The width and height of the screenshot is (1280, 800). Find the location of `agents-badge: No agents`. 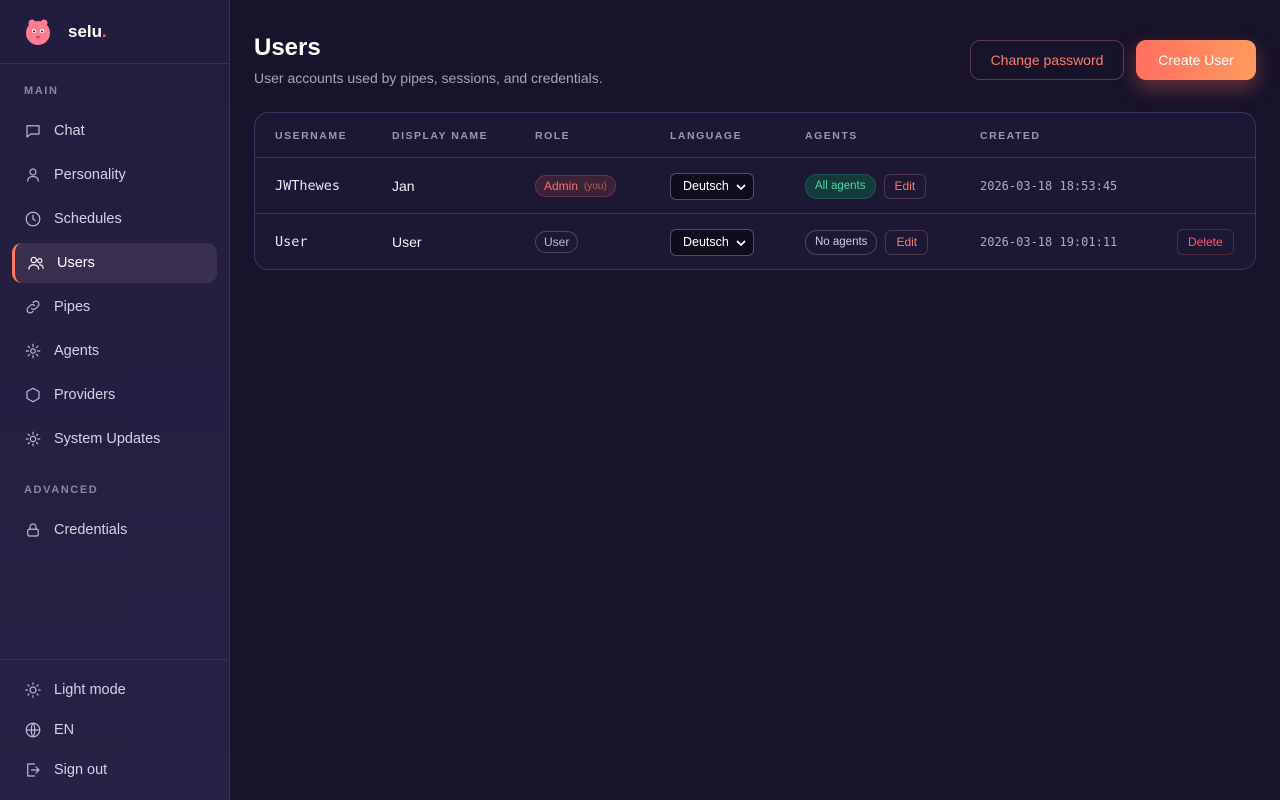

agents-badge: No agents is located at coordinates (841, 242).